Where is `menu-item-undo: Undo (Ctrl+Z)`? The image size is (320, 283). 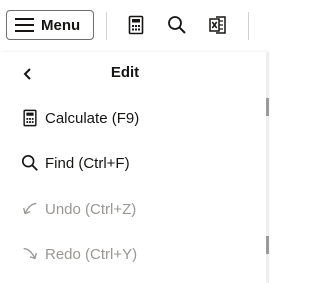 menu-item-undo: Undo (Ctrl+Z) is located at coordinates (133, 209).